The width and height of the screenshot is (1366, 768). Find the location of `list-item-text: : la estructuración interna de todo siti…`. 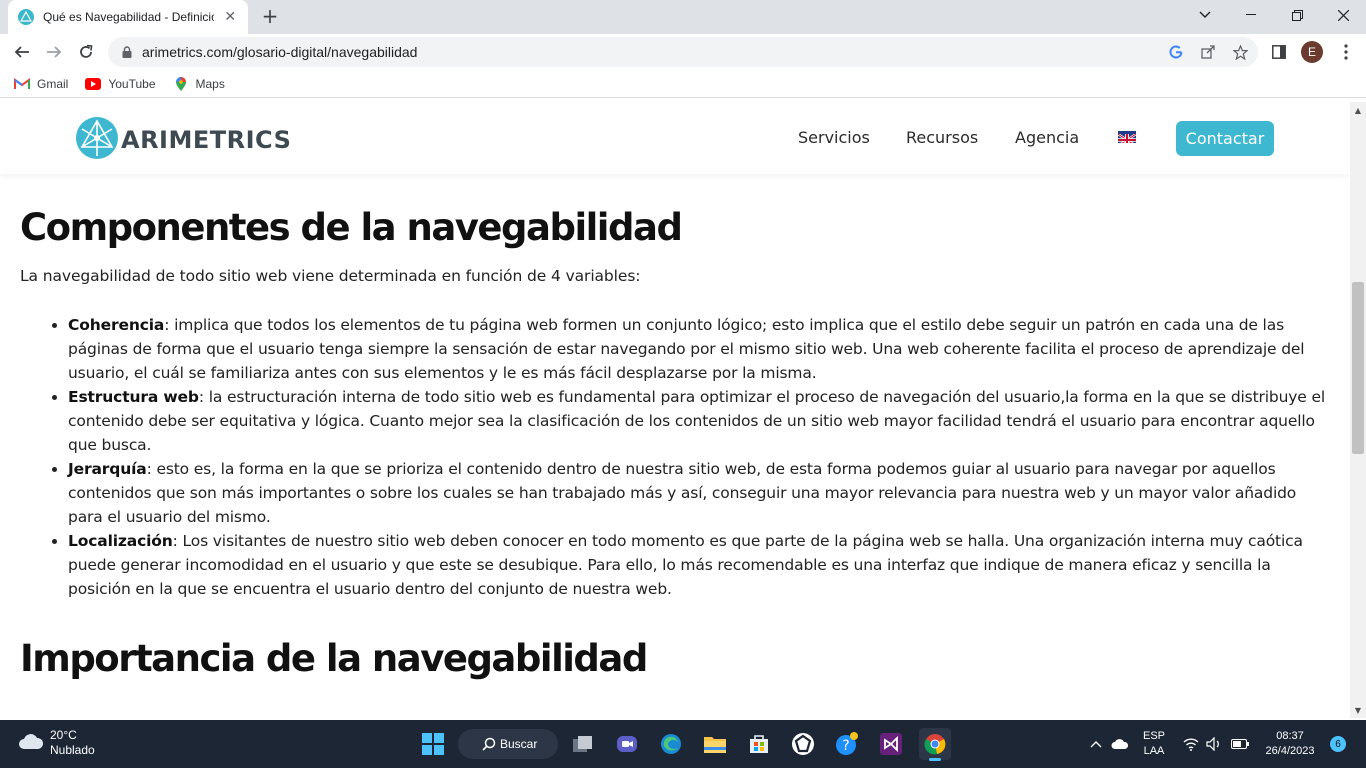

list-item-text: : la estructuración interna de todo siti… is located at coordinates (697, 421).